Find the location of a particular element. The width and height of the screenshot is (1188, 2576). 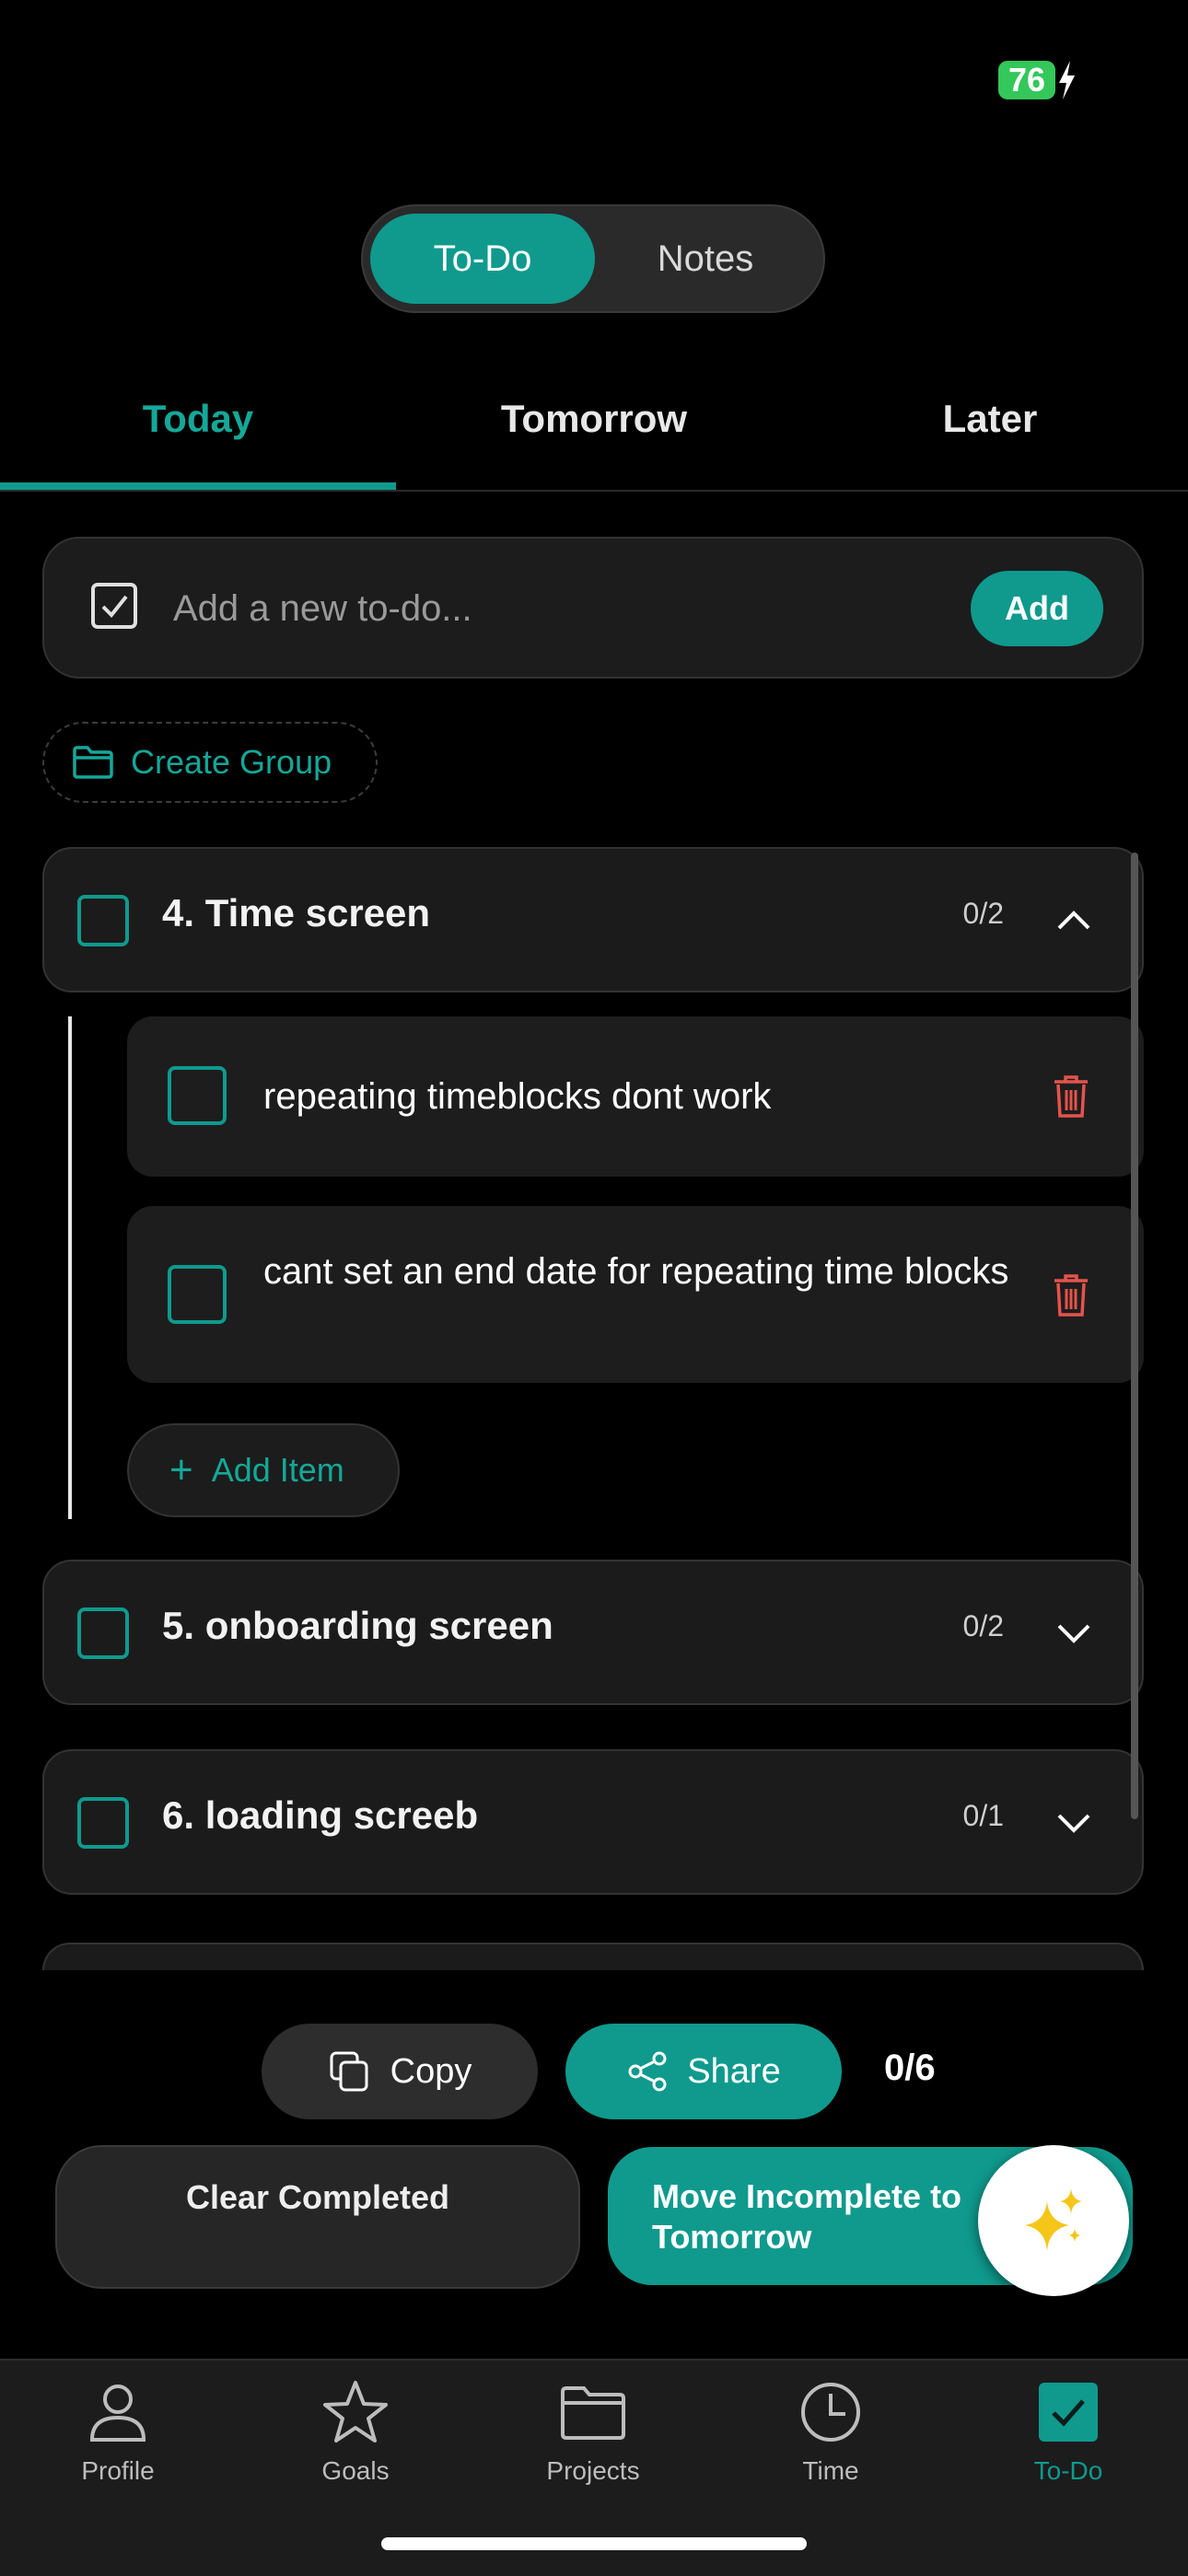

group-count: 0/1 is located at coordinates (983, 1815).